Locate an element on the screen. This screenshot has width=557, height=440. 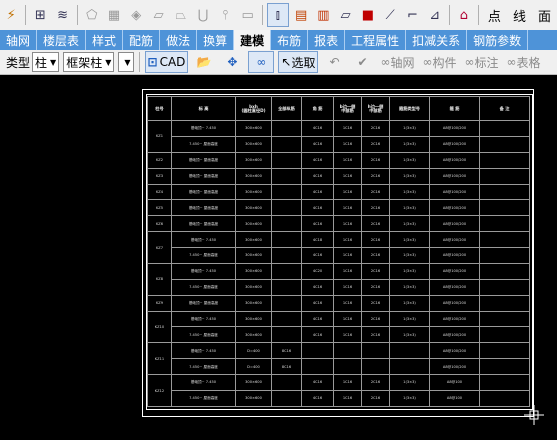
annotate-label: 标注 is located at coordinates (486, 62).